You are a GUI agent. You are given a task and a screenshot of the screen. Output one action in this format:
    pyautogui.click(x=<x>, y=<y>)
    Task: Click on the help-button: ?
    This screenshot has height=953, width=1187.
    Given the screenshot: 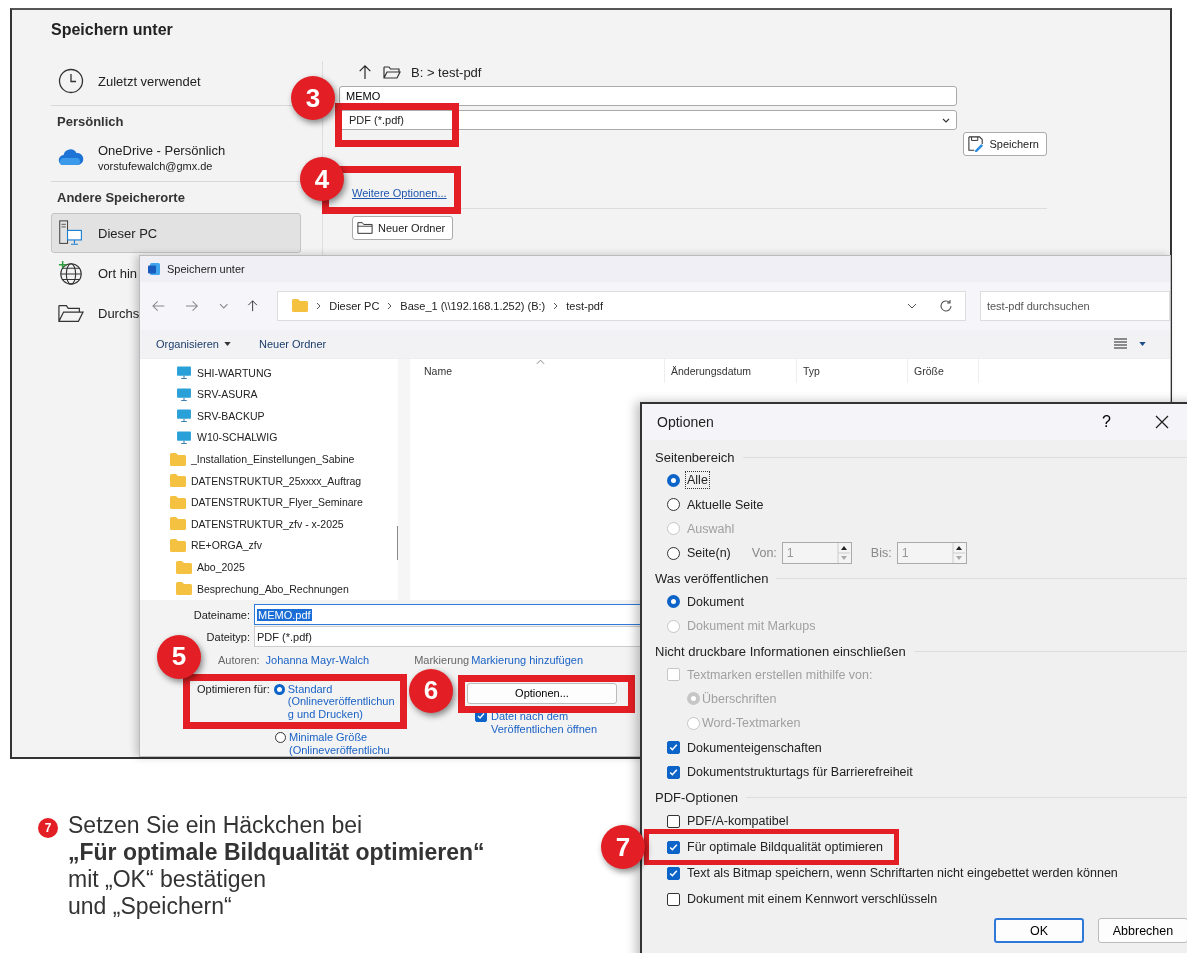 What is the action you would take?
    pyautogui.click(x=1106, y=422)
    